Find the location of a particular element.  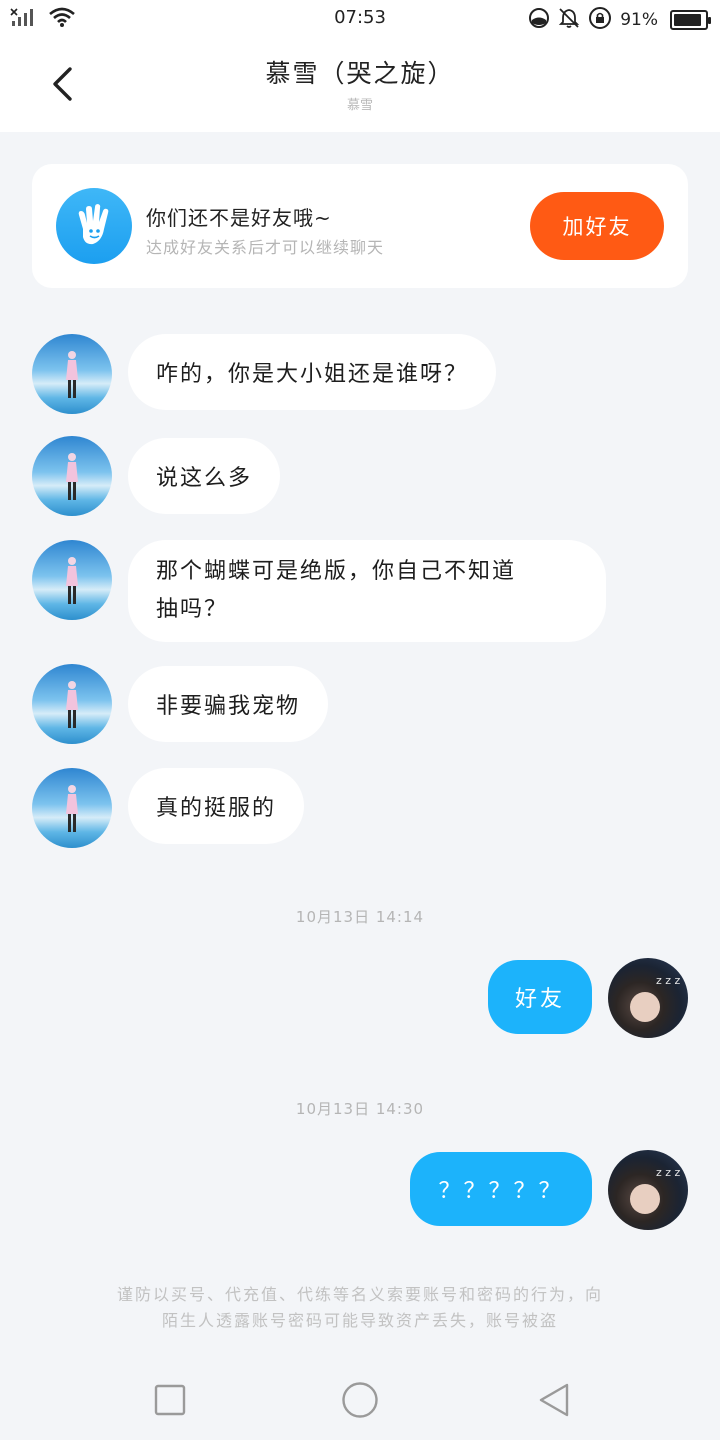

incoming-message-bubble: 说这么多 is located at coordinates (204, 476).